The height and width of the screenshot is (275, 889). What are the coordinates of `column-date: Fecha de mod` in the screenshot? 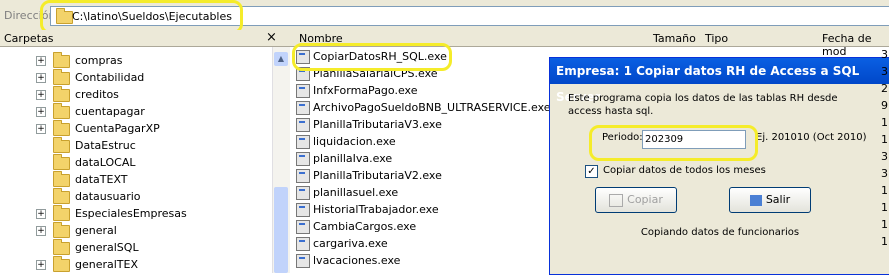 It's located at (855, 45).